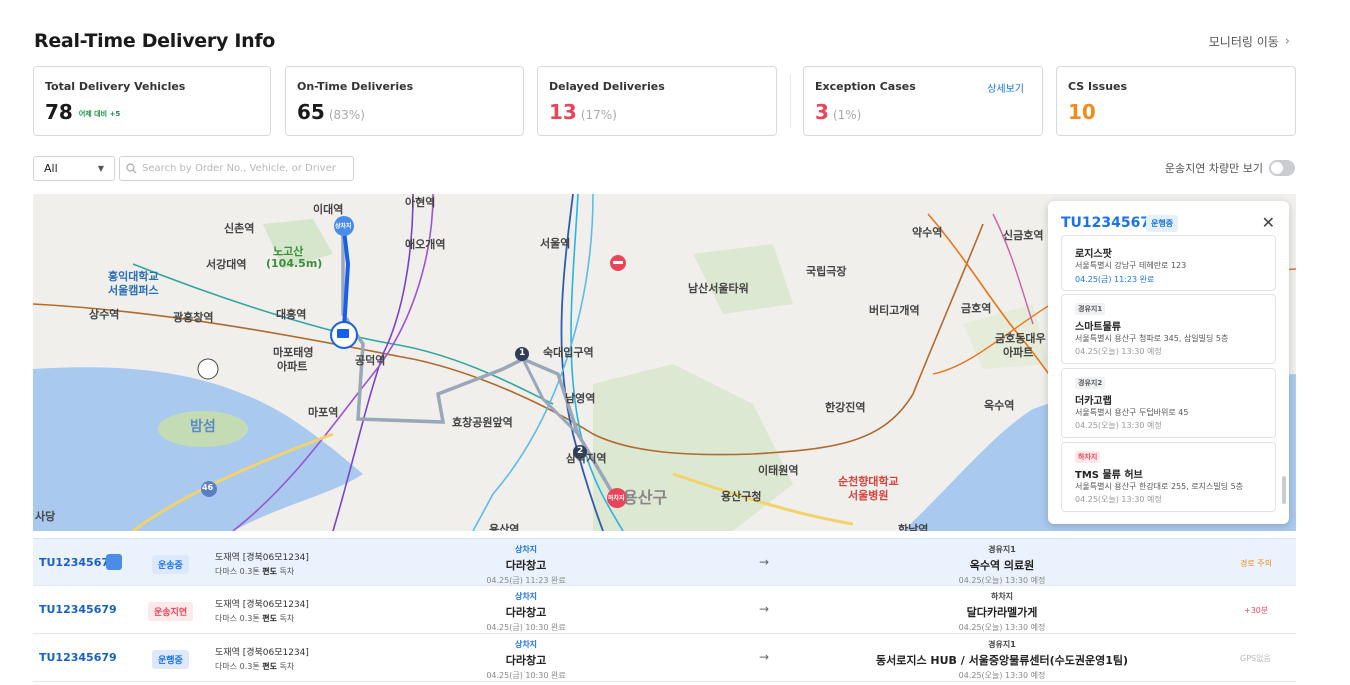  I want to click on map-label: 숙대입구역, so click(568, 352).